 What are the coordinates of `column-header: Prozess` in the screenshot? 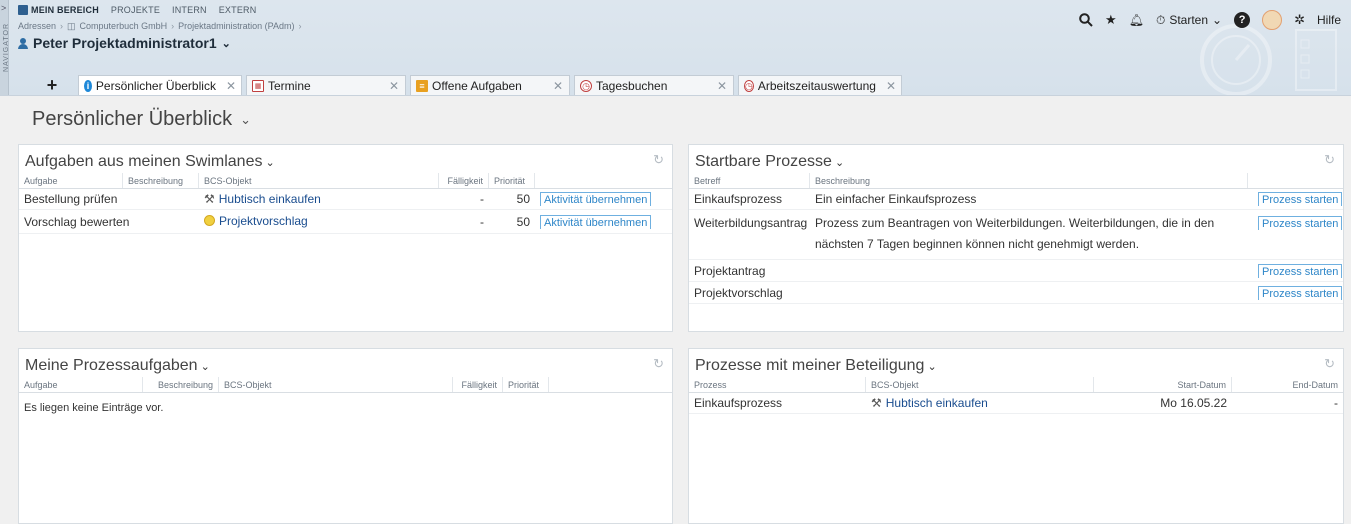 It's located at (777, 384).